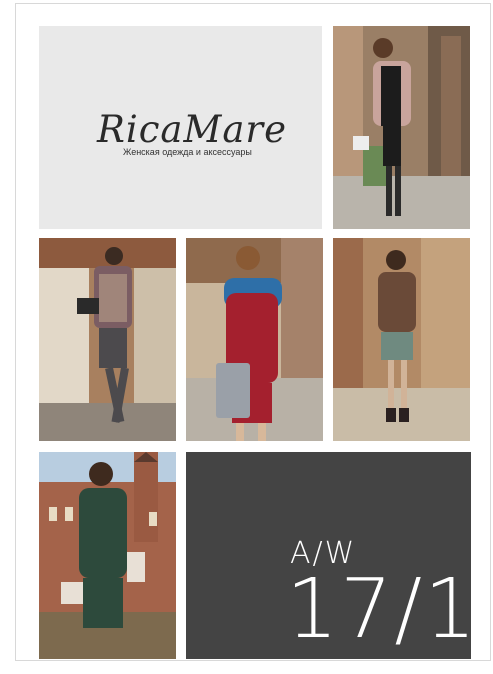 The height and width of the screenshot is (674, 493). What do you see at coordinates (187, 152) in the screenshot?
I see `brand-tagline: Женская одежда и аксессуары` at bounding box center [187, 152].